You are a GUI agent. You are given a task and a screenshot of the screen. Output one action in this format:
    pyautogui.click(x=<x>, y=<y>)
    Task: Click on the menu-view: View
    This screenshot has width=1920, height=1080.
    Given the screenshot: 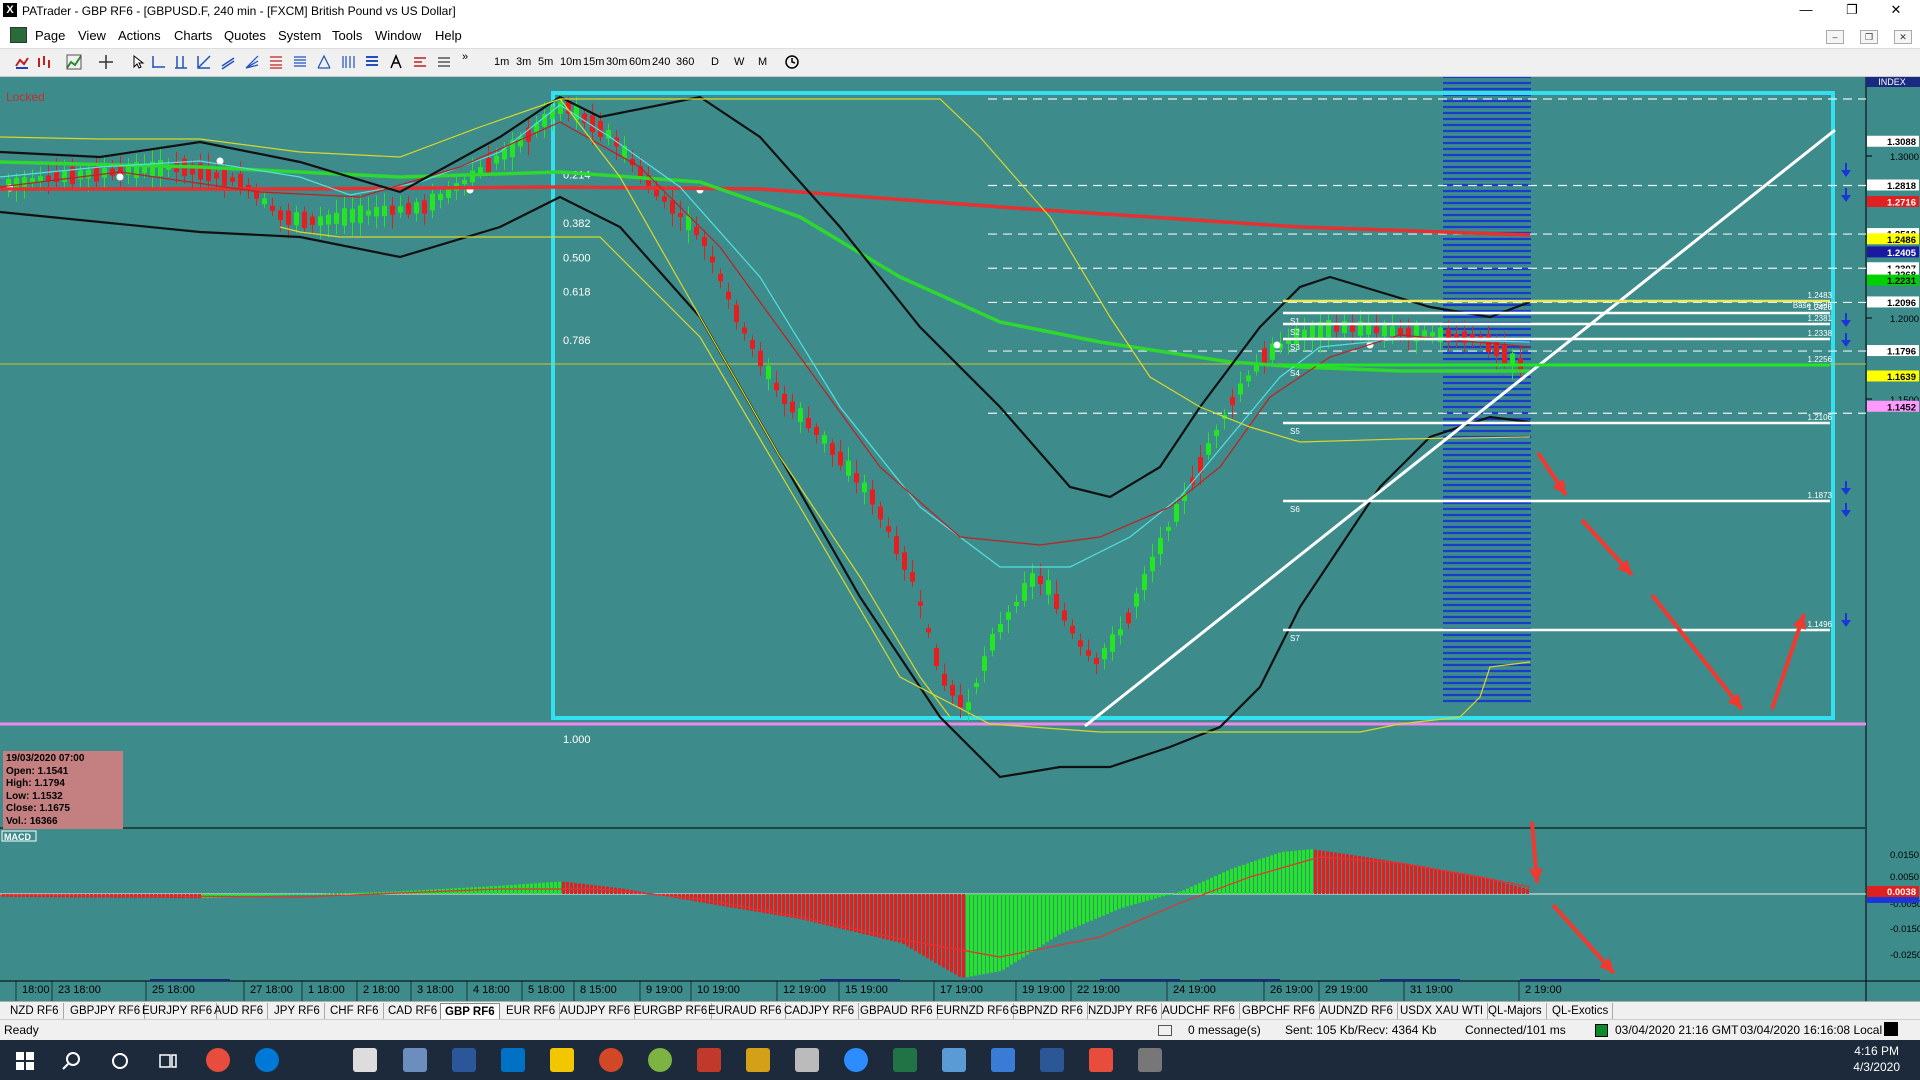 What is the action you would take?
    pyautogui.click(x=92, y=35)
    